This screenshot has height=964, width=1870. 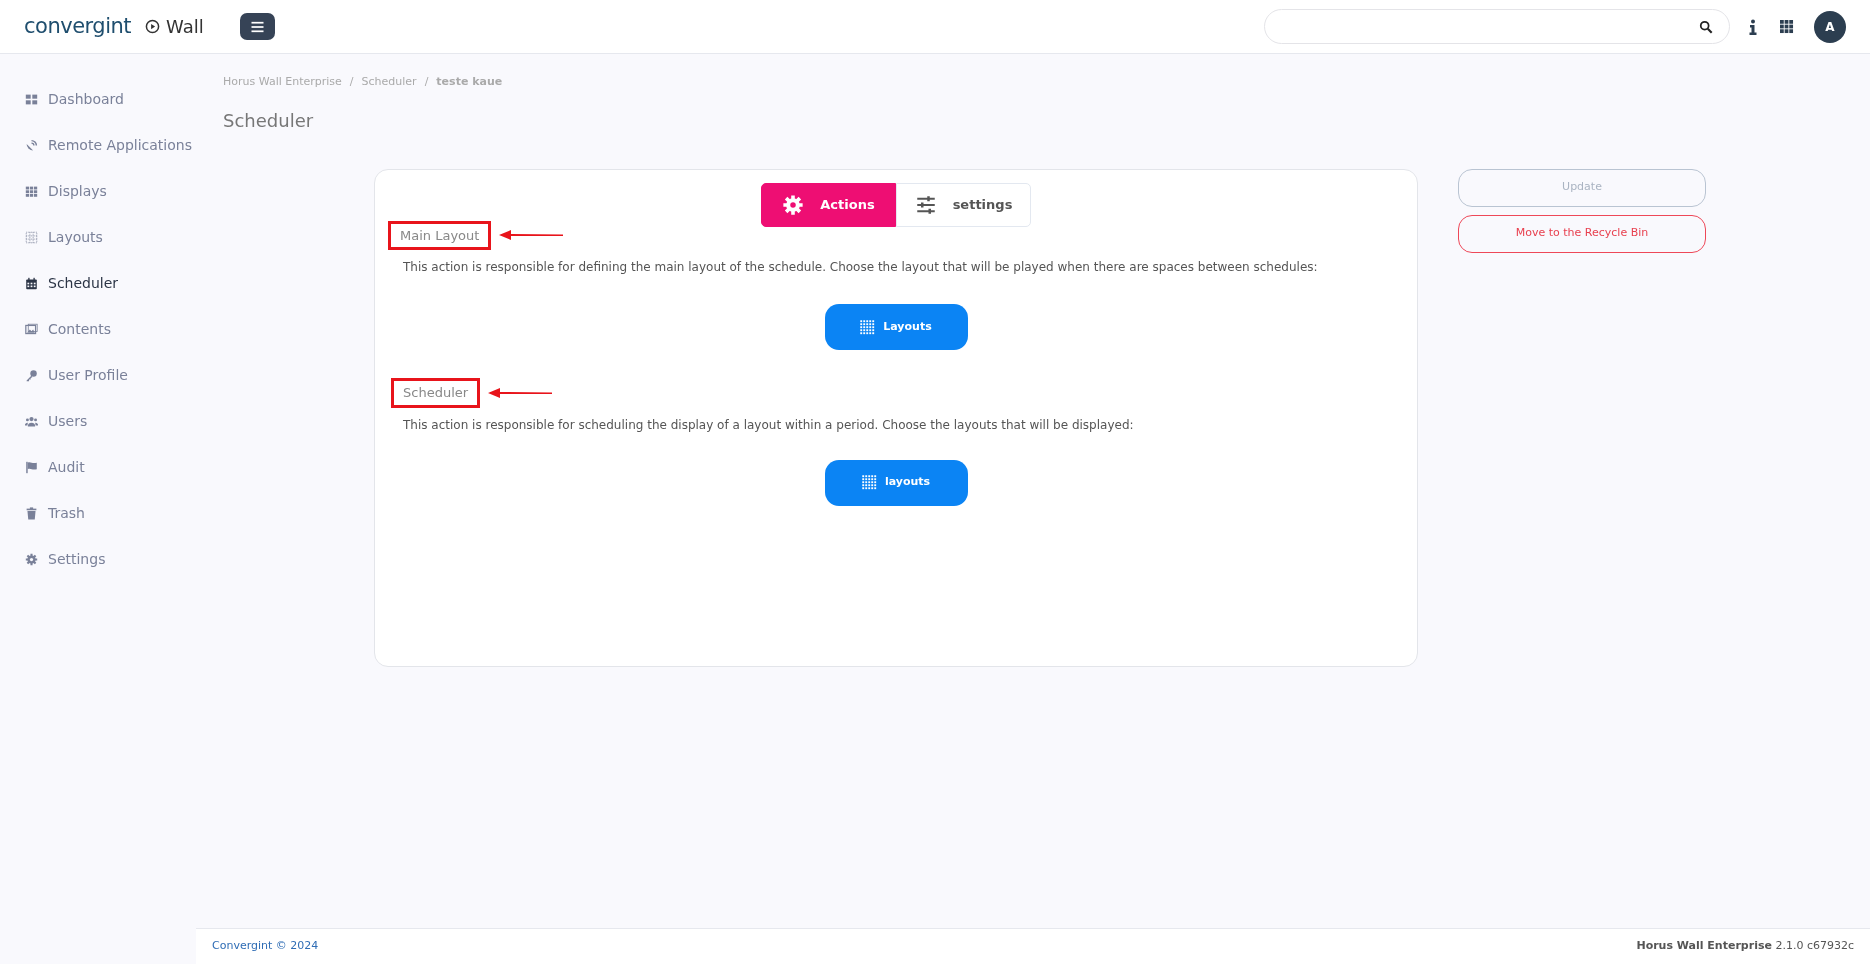 I want to click on key-icon, so click(x=31, y=375).